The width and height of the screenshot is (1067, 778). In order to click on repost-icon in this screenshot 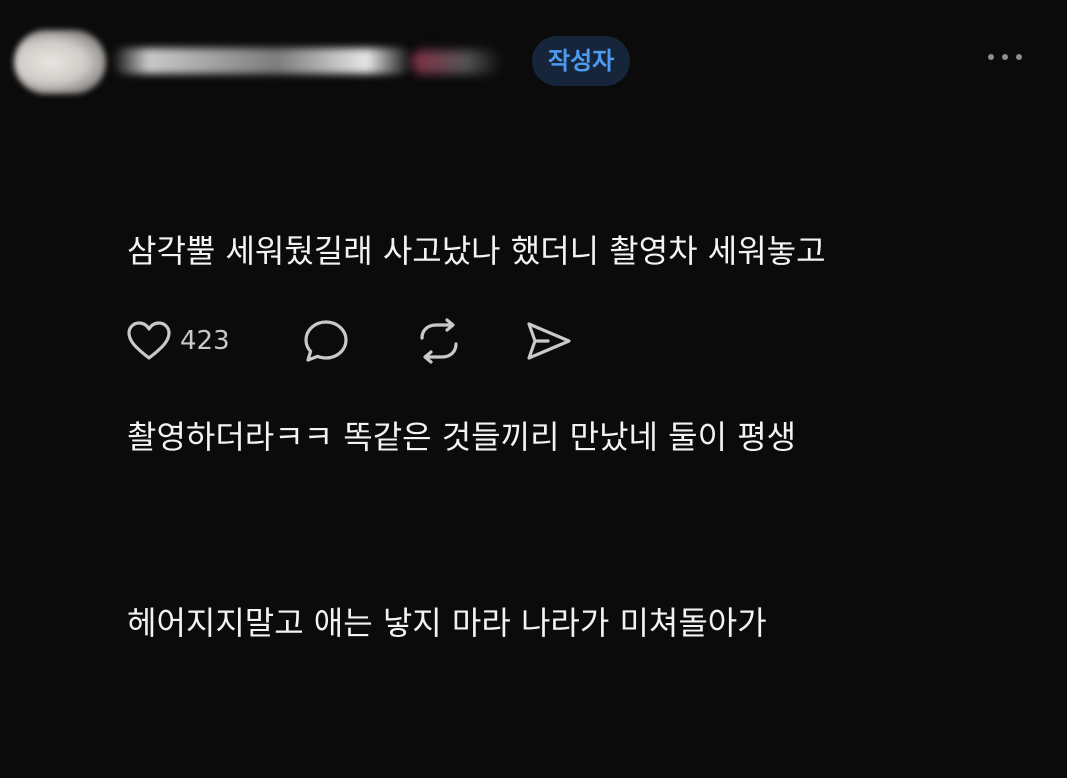, I will do `click(439, 341)`.